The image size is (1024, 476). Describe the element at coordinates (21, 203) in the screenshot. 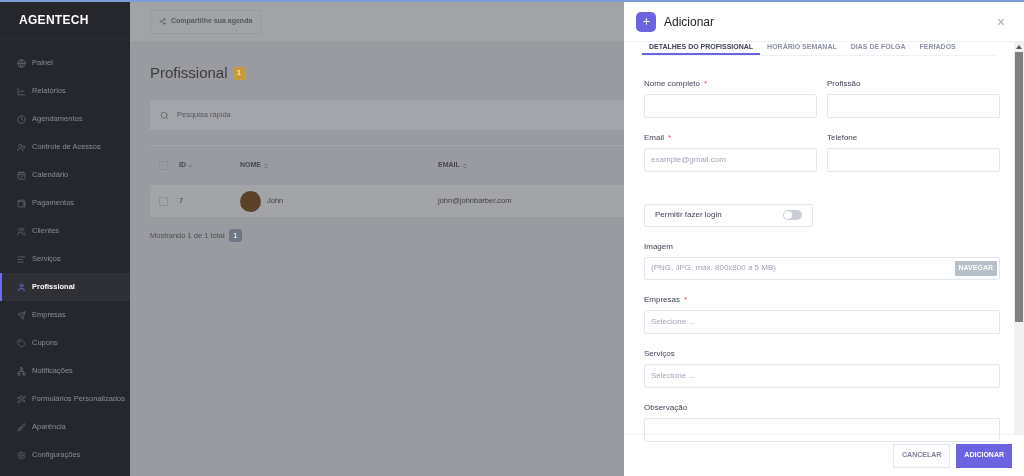

I see `wallet-icon` at that location.